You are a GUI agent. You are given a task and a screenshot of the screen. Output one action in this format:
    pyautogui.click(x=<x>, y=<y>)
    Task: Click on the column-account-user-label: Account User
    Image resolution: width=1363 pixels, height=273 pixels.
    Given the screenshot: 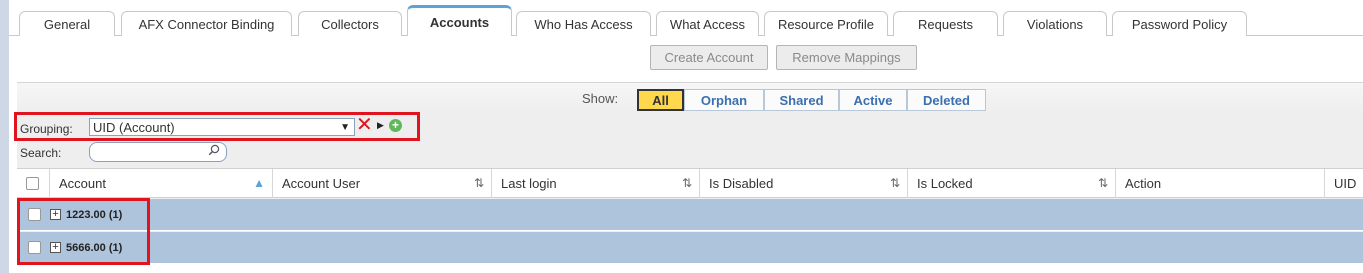 What is the action you would take?
    pyautogui.click(x=321, y=183)
    